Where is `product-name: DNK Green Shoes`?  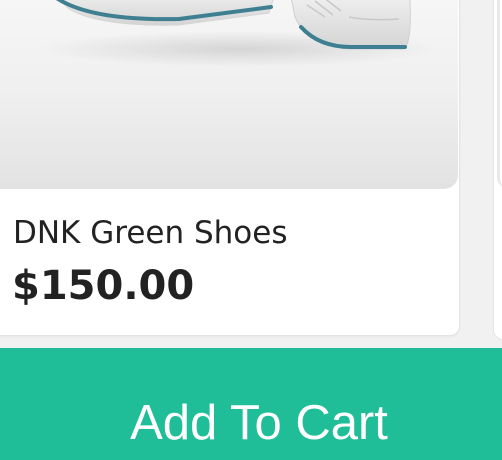
product-name: DNK Green Shoes is located at coordinates (150, 233).